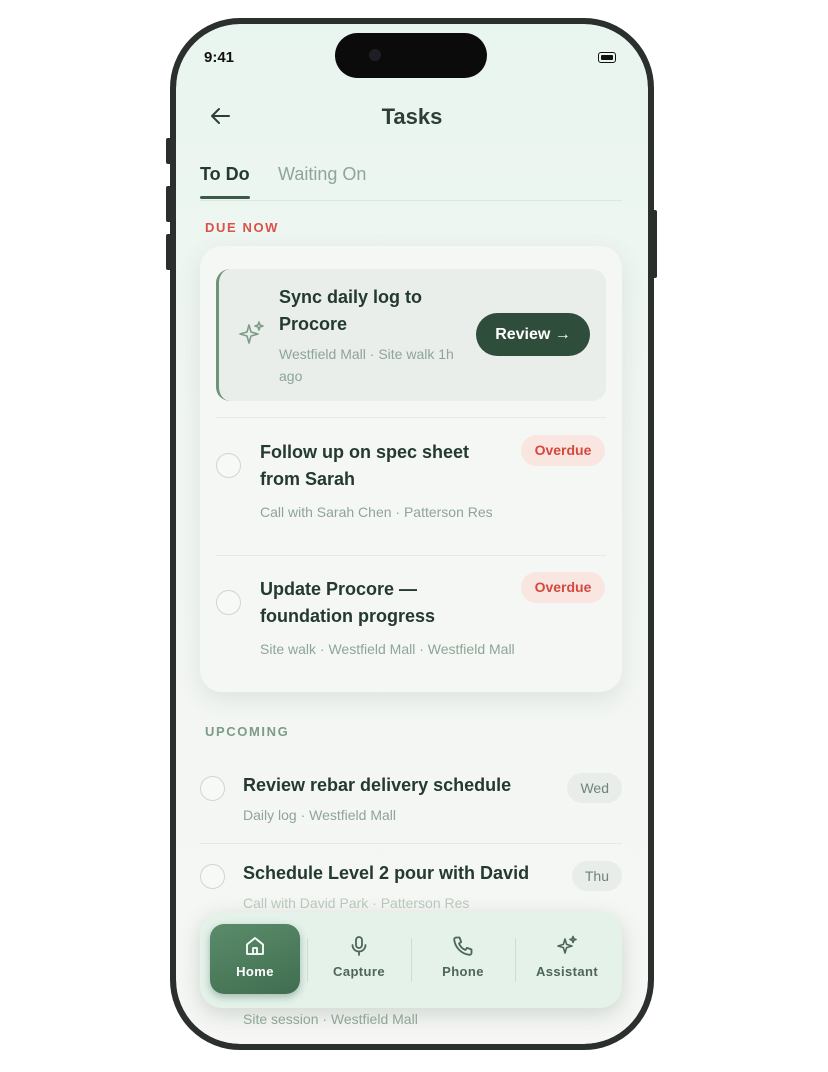 This screenshot has width=828, height=1072. I want to click on review-button: Review →, so click(533, 334).